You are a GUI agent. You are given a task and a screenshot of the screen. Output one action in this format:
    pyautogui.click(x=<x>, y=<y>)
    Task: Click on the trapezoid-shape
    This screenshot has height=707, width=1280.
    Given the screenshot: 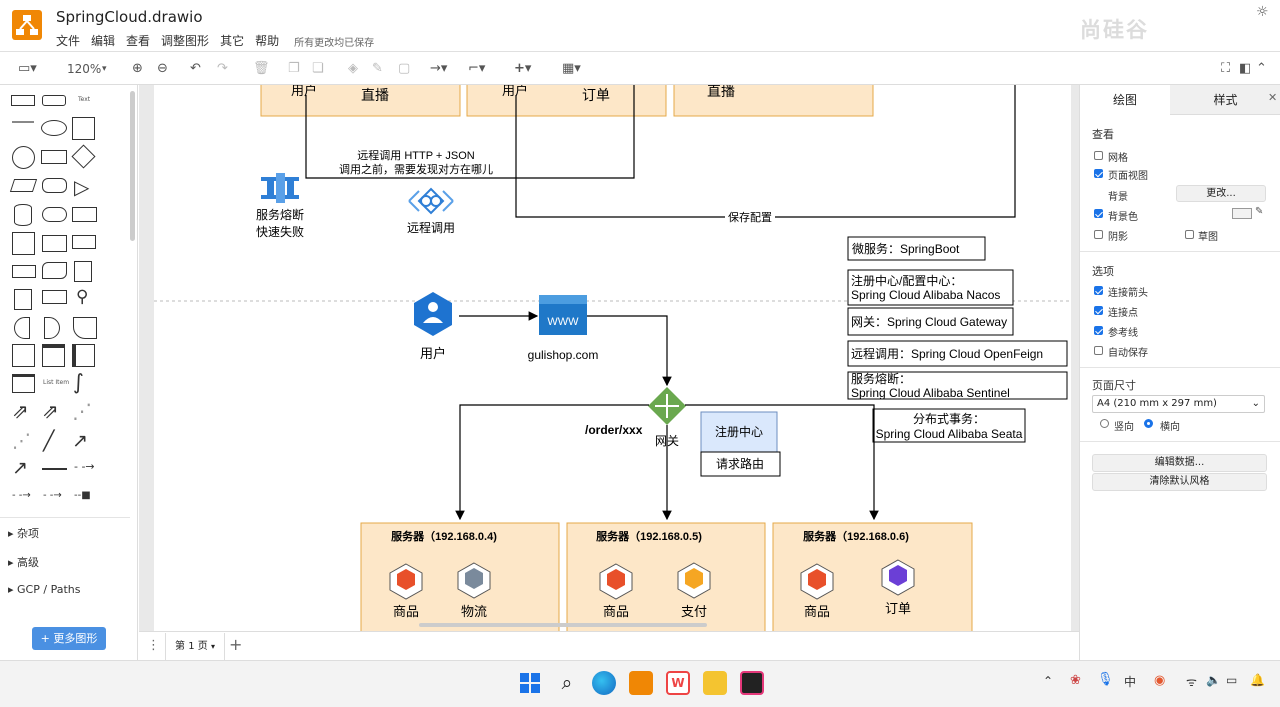 What is the action you would take?
    pyautogui.click(x=24, y=271)
    